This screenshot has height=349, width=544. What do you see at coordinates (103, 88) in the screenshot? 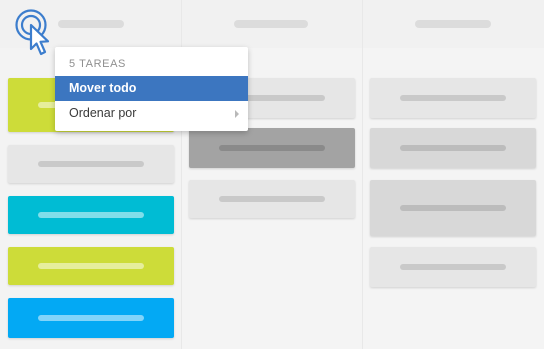
I see `menu-item-label: Mover todo` at bounding box center [103, 88].